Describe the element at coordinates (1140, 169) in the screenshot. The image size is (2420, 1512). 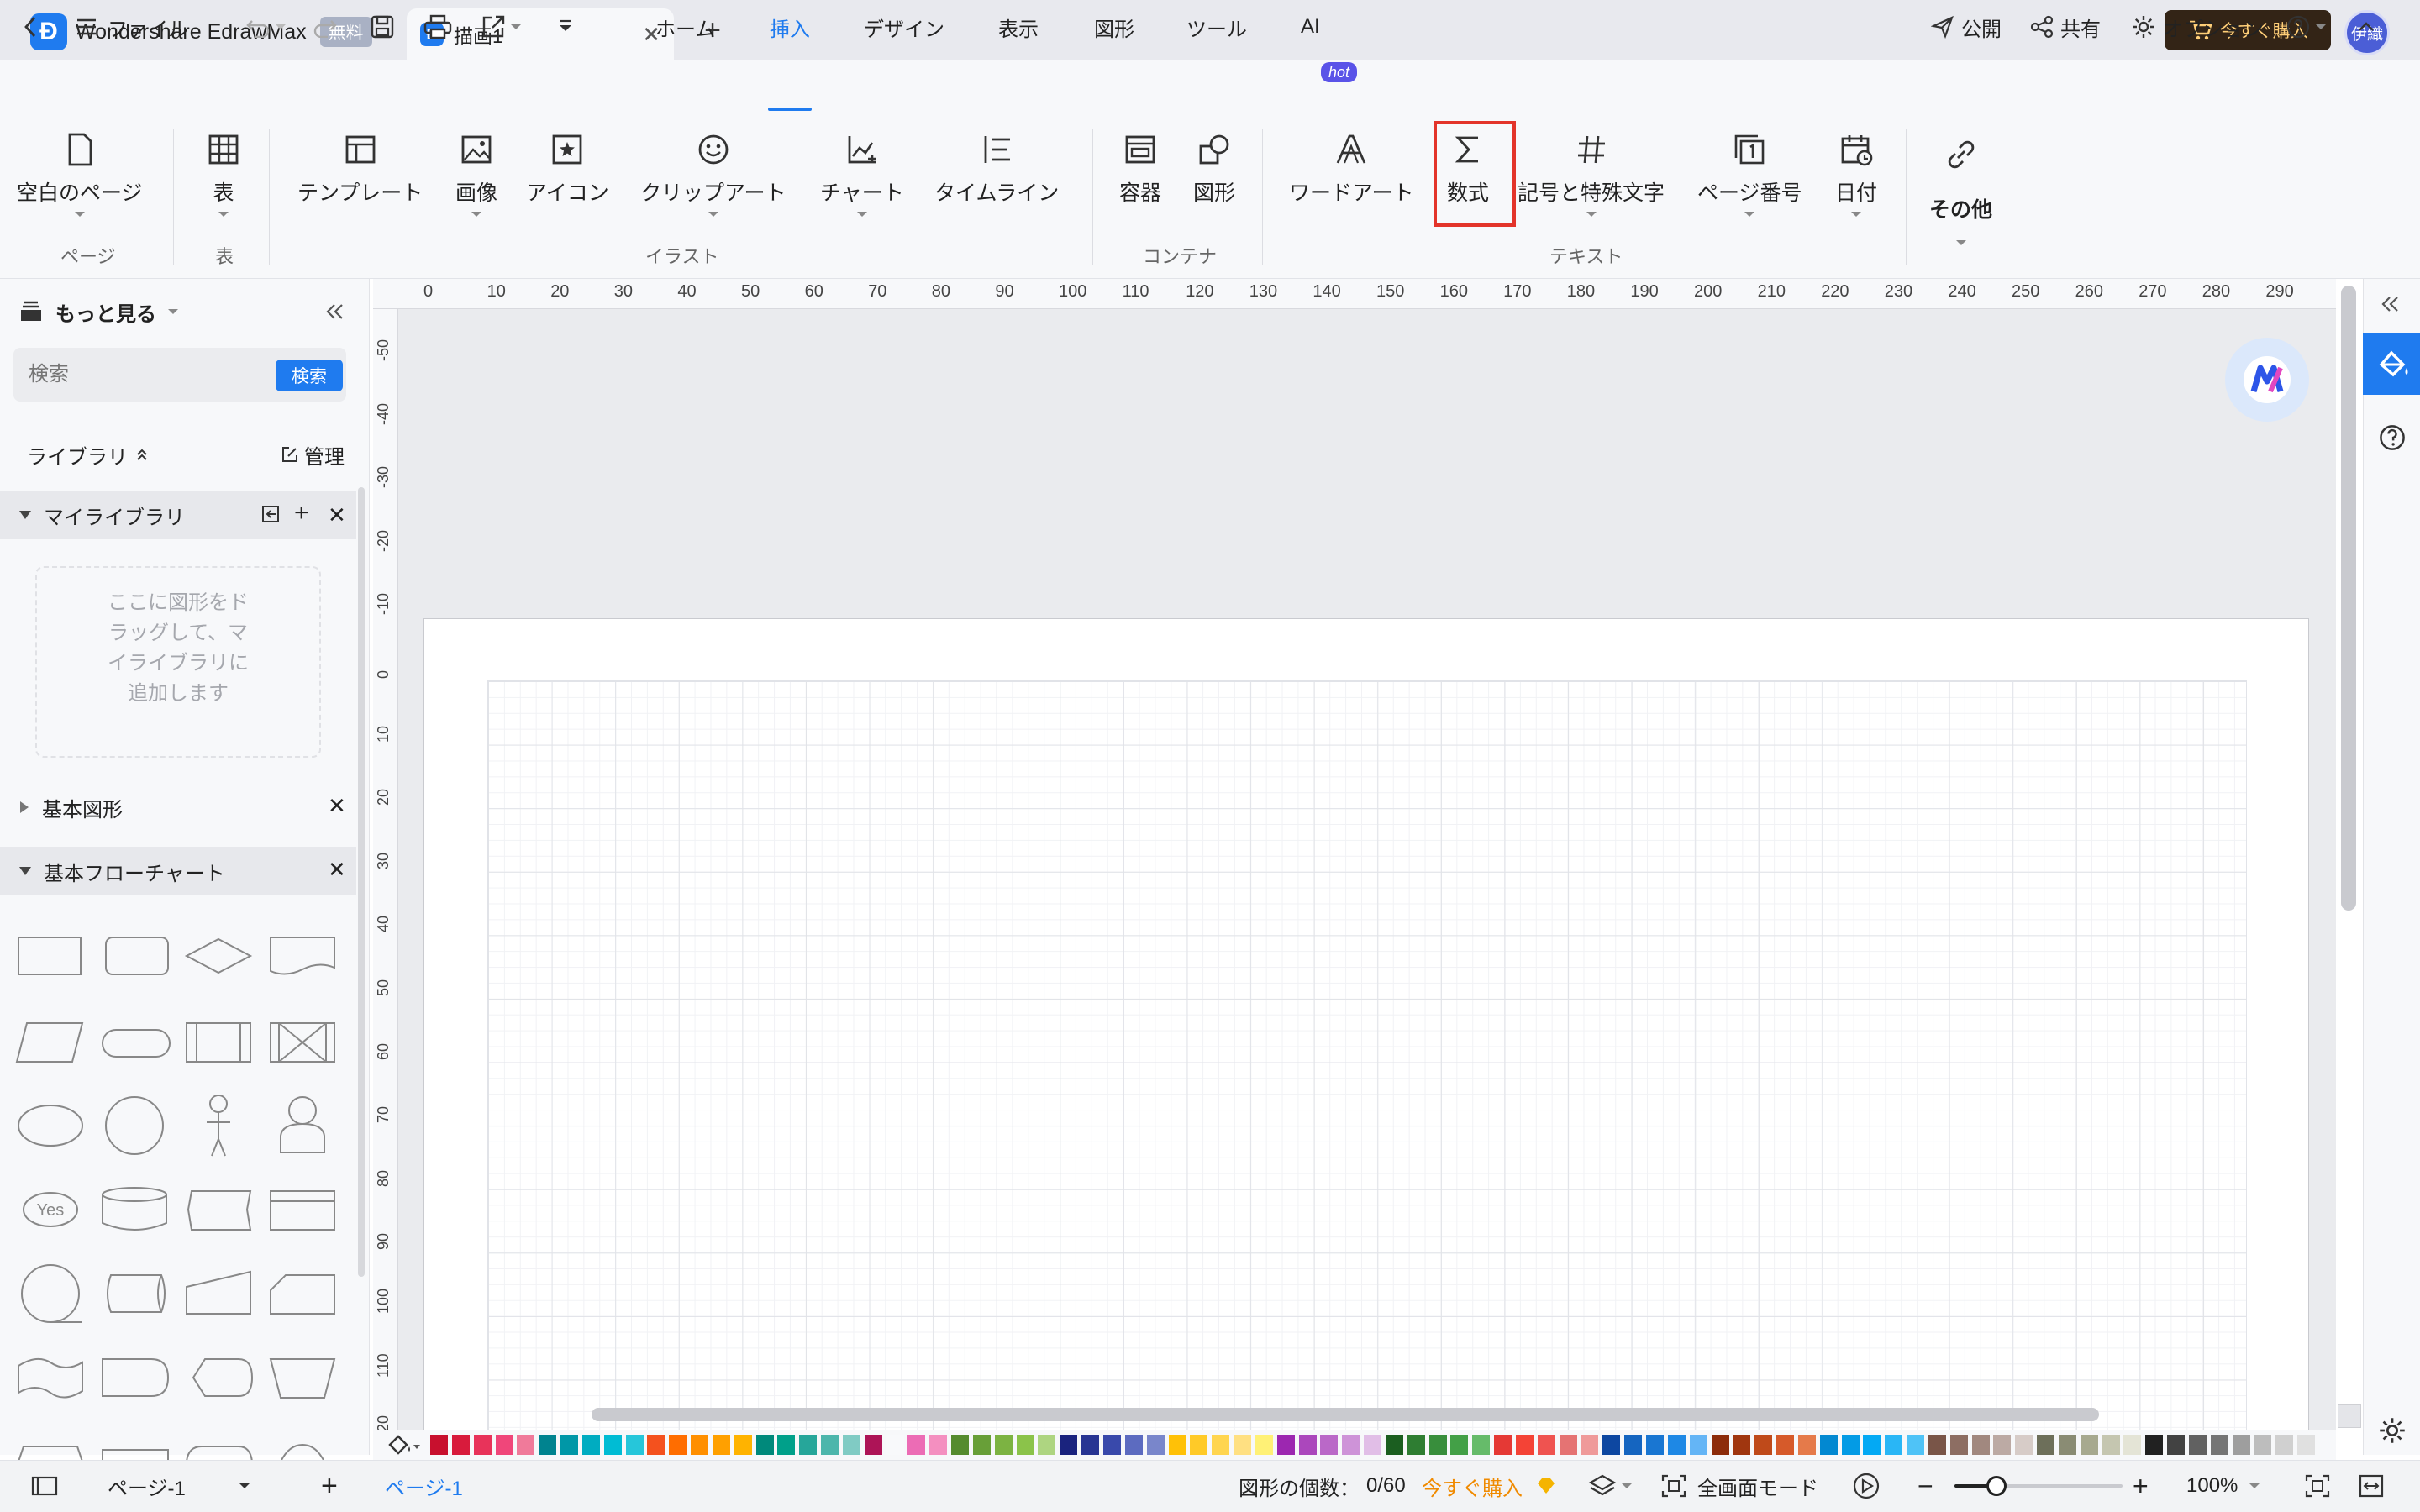
I see `container-button: 容器` at that location.